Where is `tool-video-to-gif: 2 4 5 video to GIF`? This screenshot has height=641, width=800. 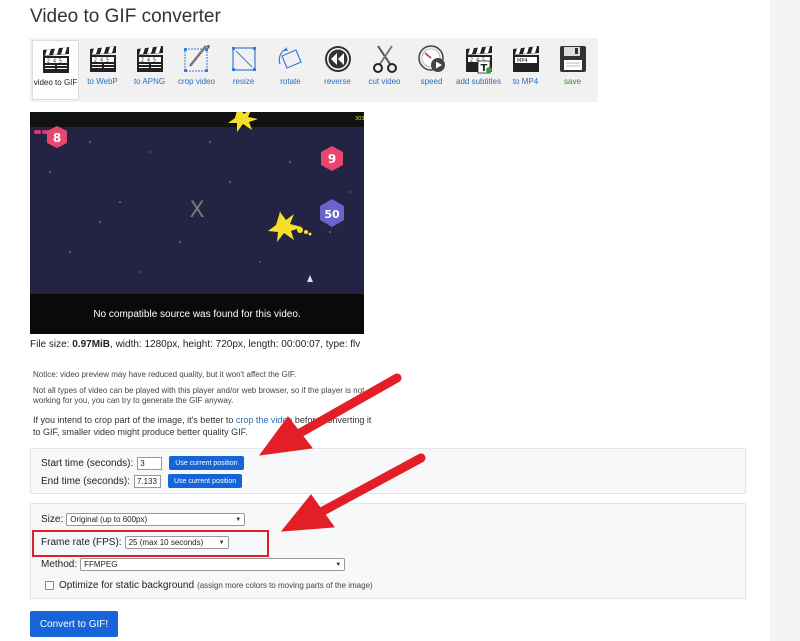
tool-video-to-gif: 2 4 5 video to GIF is located at coordinates (55, 70).